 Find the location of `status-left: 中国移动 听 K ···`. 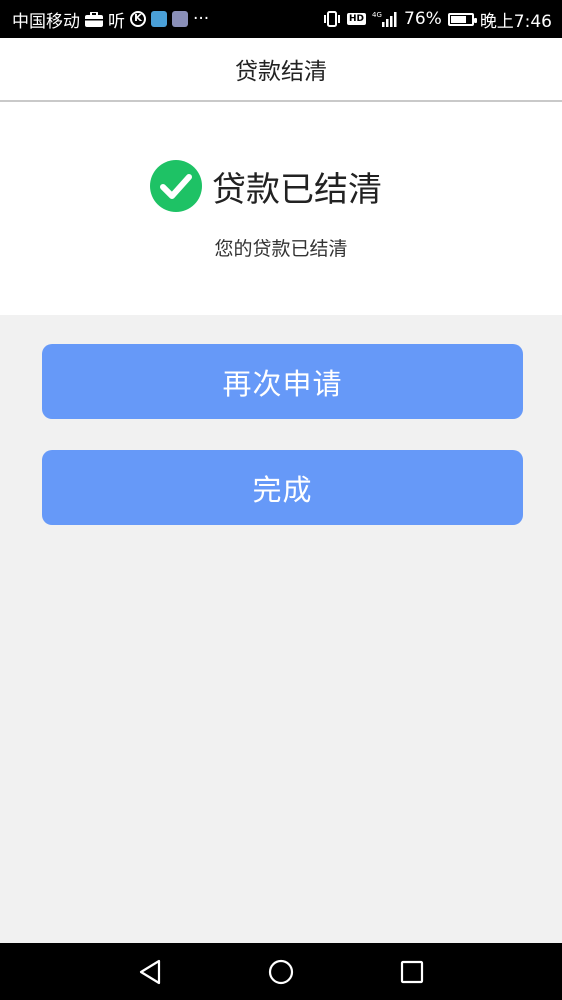

status-left: 中国移动 听 K ··· is located at coordinates (110, 19).